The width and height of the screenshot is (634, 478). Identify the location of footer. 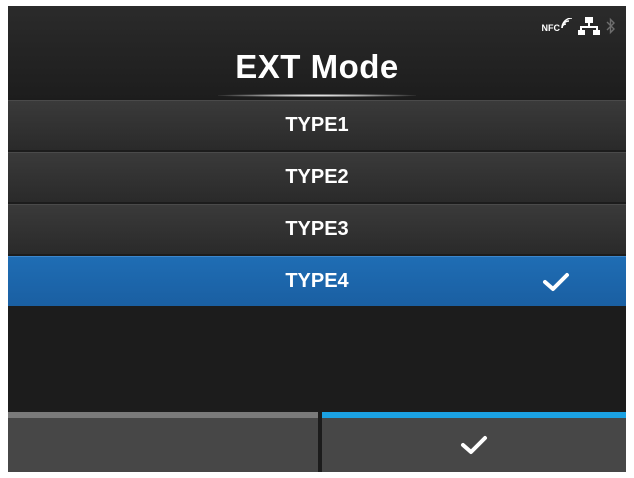
(317, 442).